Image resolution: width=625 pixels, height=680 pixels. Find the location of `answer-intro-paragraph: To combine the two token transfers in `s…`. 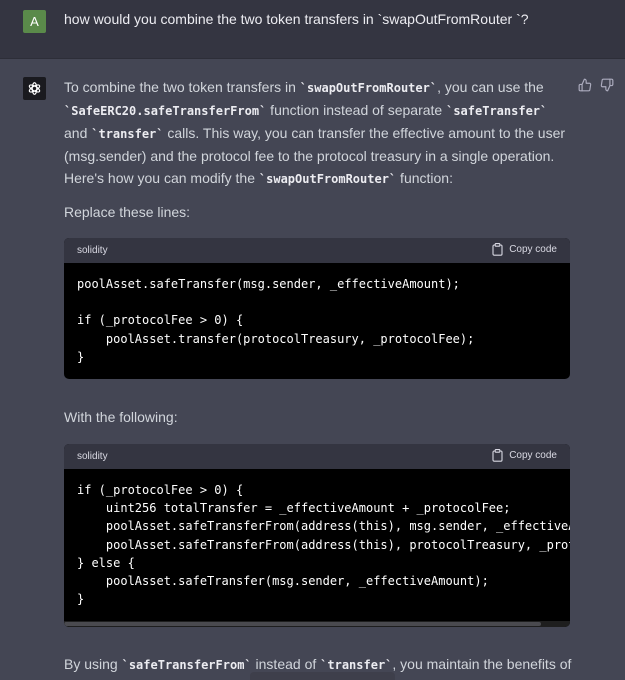

answer-intro-paragraph: To combine the two token transfers in `s… is located at coordinates (319, 133).